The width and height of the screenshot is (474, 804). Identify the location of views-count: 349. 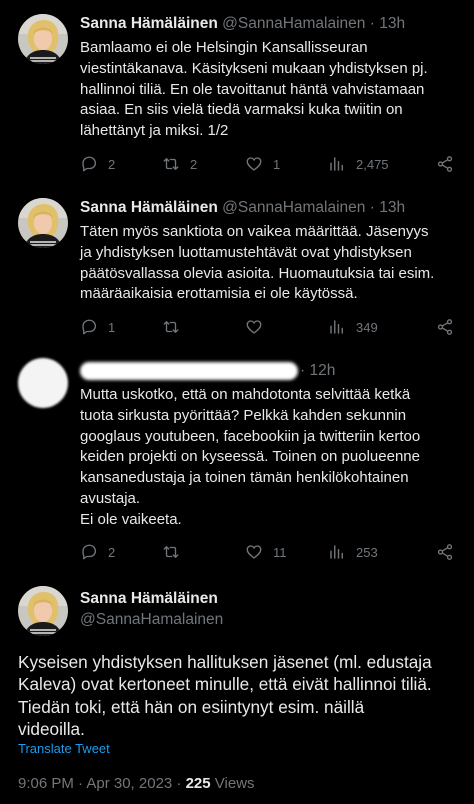
(367, 327).